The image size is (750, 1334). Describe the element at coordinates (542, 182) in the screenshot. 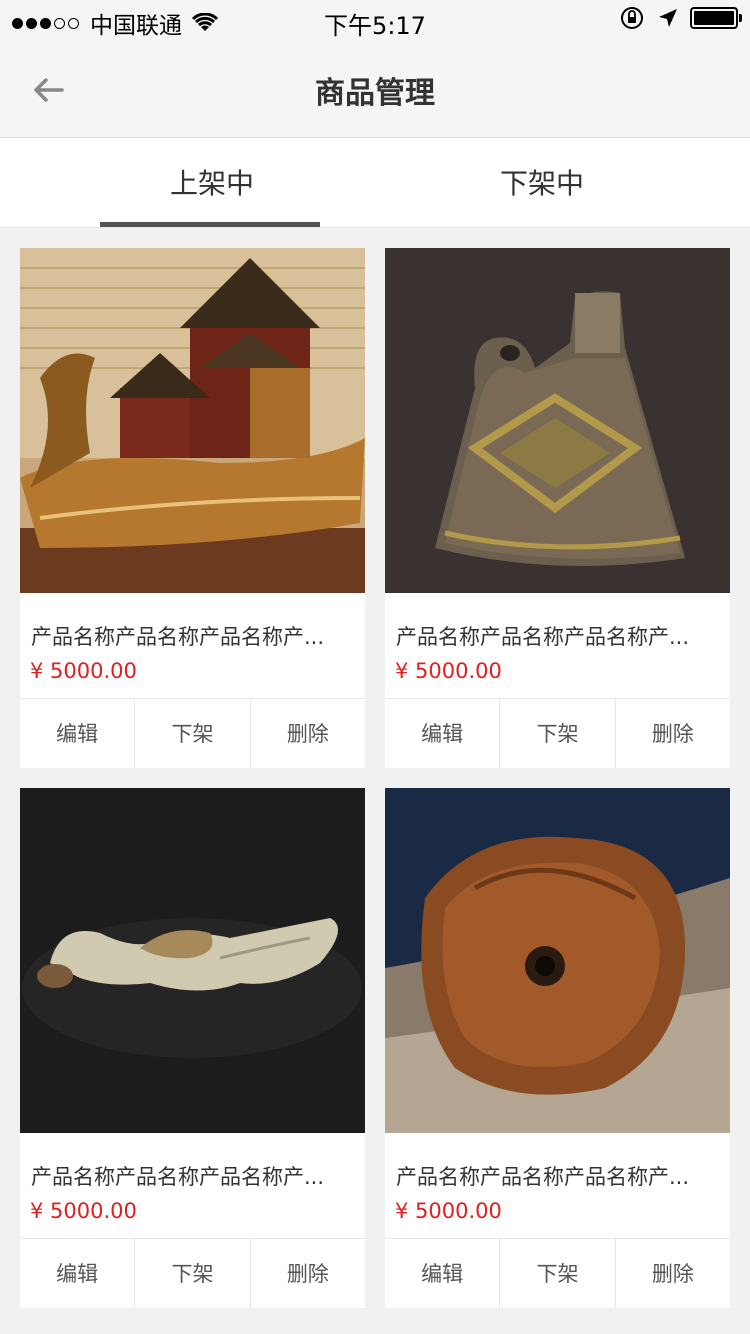

I see `tab-unlisted: 下架中` at that location.